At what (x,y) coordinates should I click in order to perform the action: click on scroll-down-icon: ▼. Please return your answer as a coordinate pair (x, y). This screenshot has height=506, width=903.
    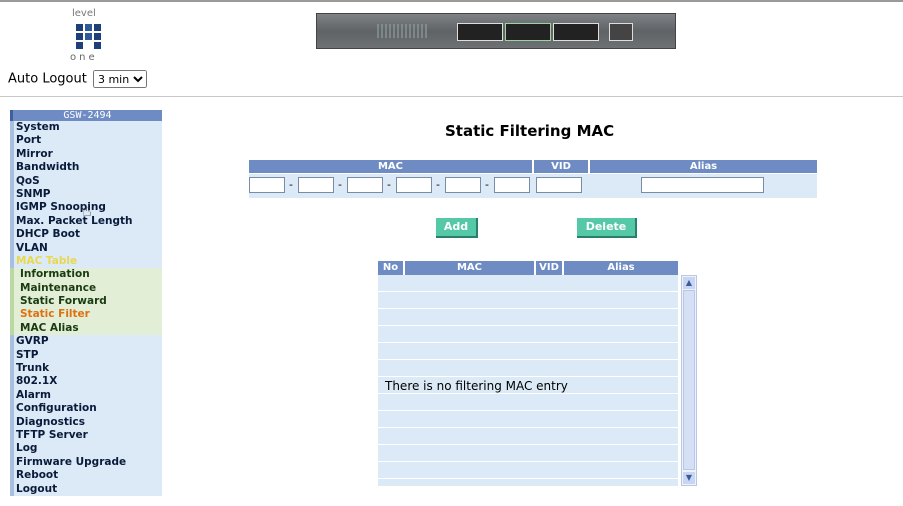
    Looking at the image, I should click on (689, 478).